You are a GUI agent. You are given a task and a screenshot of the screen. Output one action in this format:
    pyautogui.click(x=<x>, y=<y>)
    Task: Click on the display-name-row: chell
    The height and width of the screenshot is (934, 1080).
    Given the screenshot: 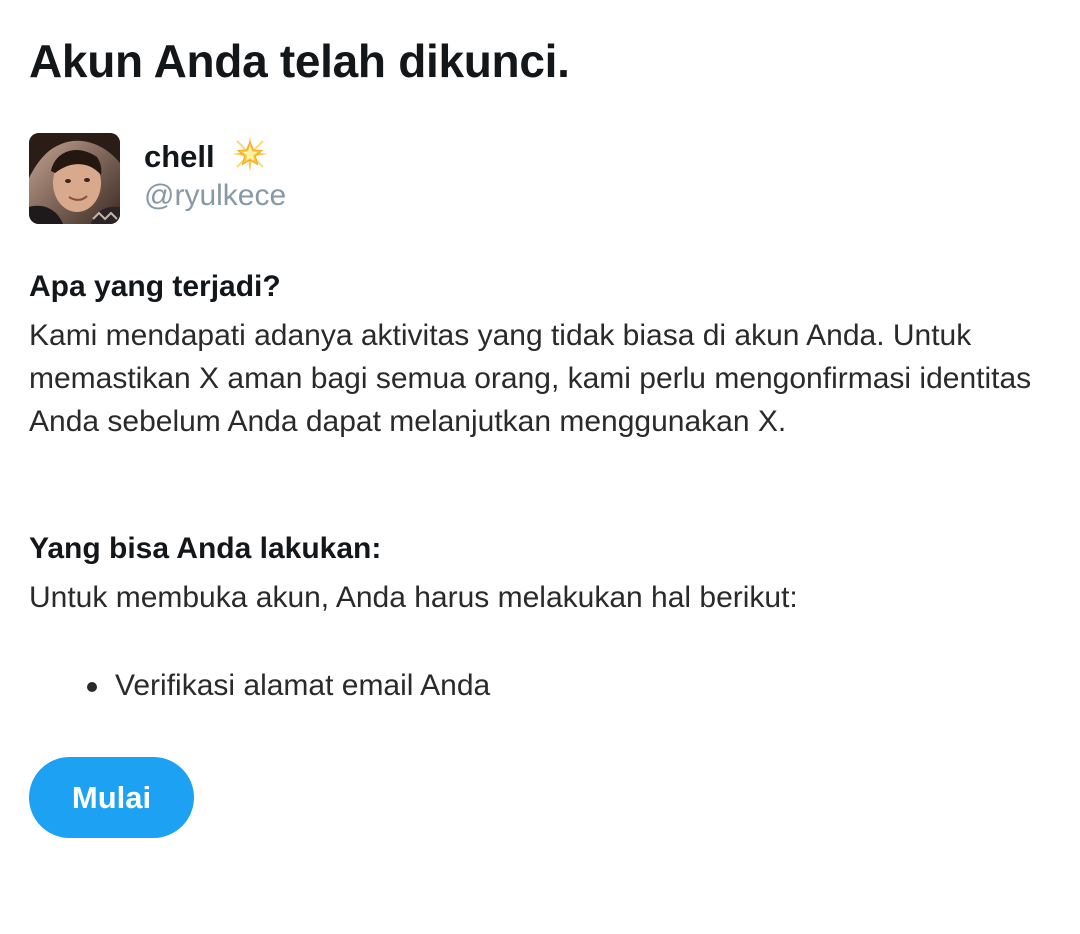 What is the action you would take?
    pyautogui.click(x=206, y=155)
    